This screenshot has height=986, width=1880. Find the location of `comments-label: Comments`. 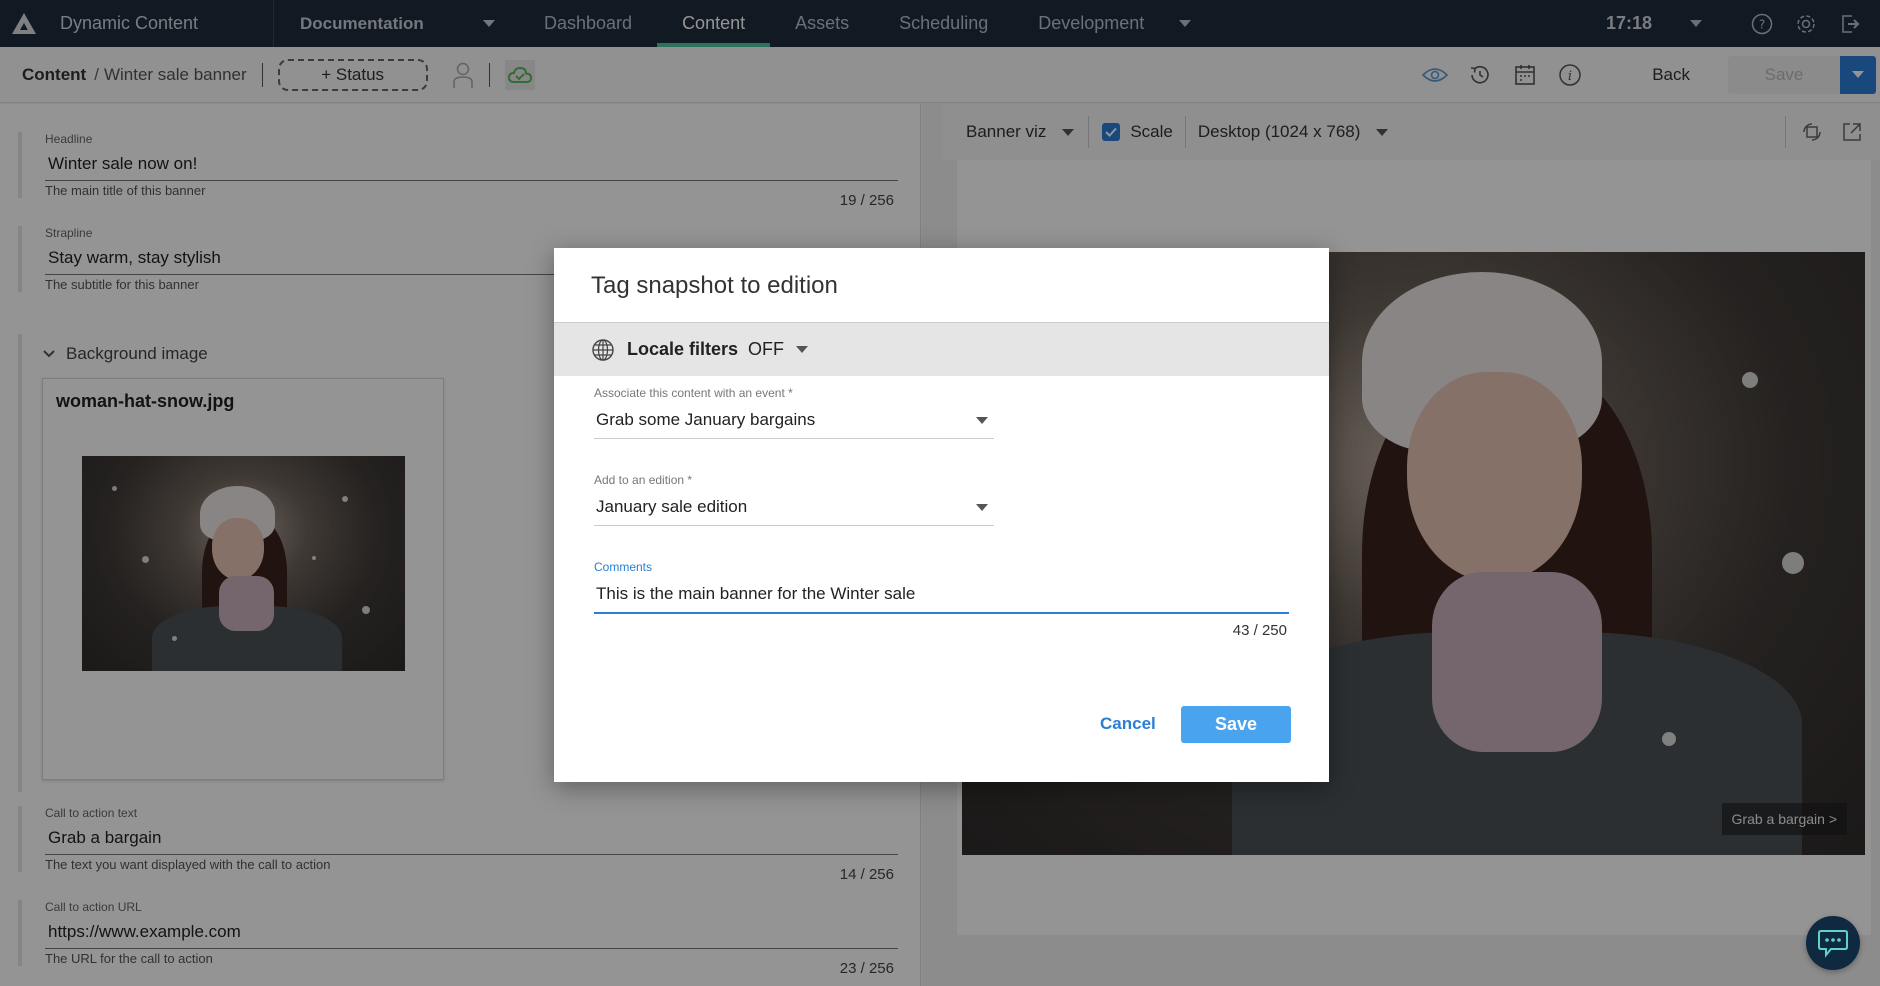

comments-label: Comments is located at coordinates (623, 567).